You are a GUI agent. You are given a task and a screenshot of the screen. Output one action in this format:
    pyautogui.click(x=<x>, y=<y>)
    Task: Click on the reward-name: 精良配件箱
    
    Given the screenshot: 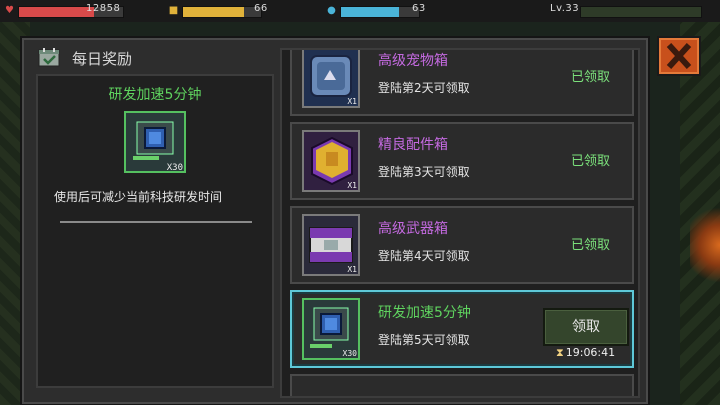 What is the action you would take?
    pyautogui.click(x=413, y=145)
    